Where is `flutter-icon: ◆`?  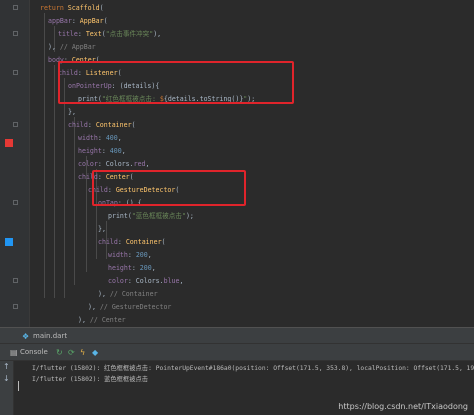 flutter-icon: ◆ is located at coordinates (95, 352).